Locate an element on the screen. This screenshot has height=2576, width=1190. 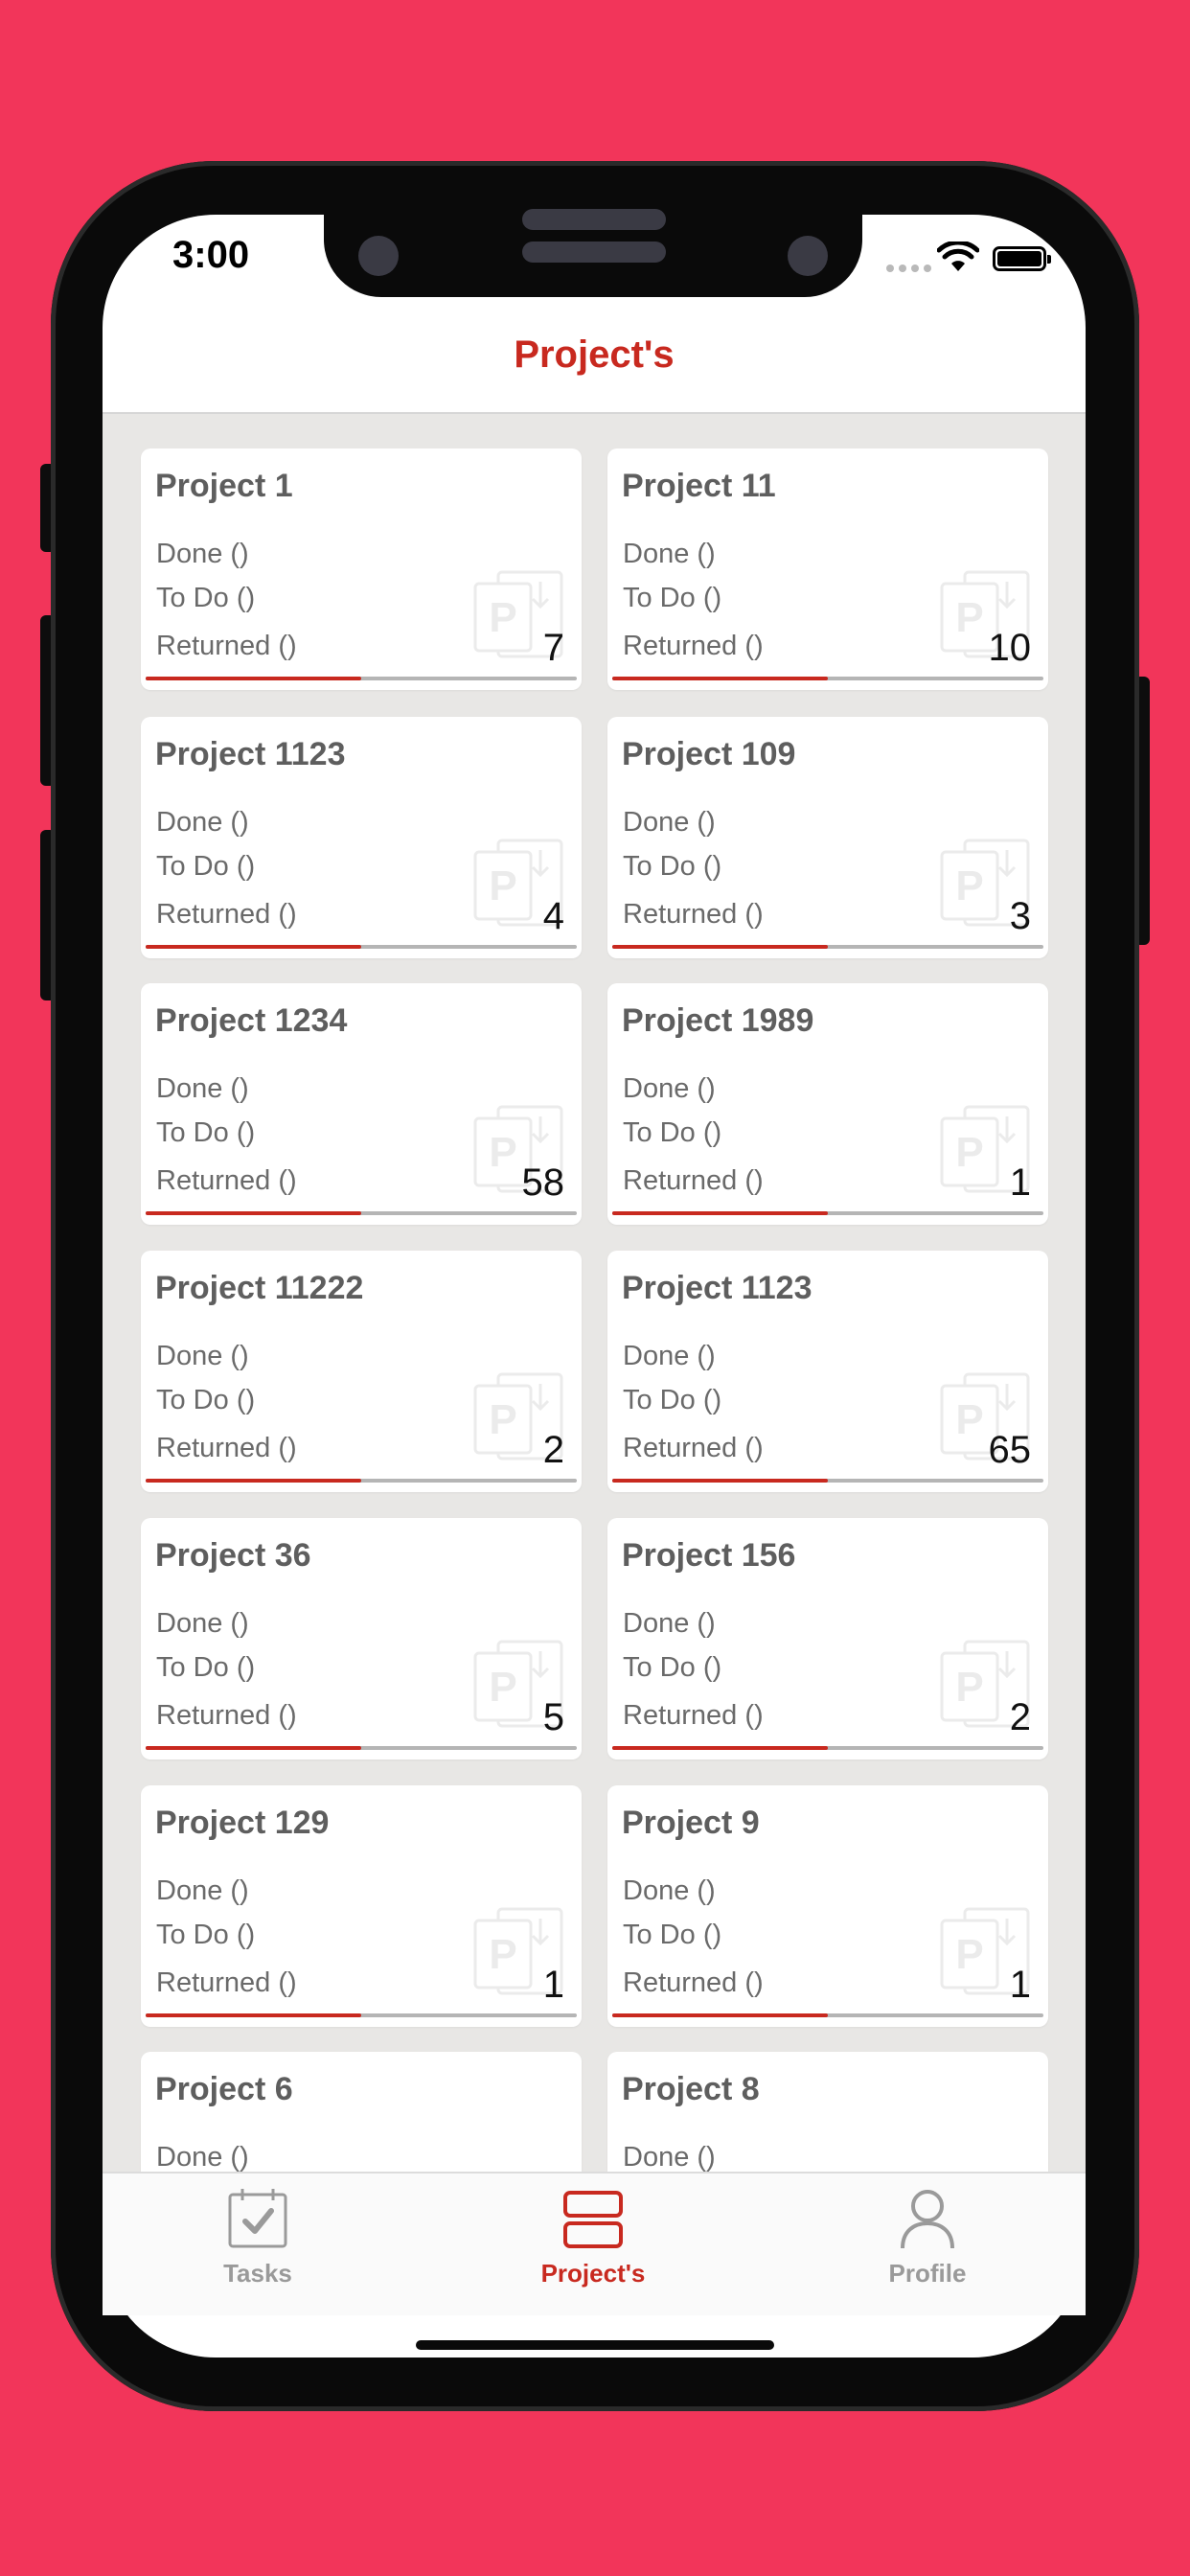
battery-icon is located at coordinates (1022, 258).